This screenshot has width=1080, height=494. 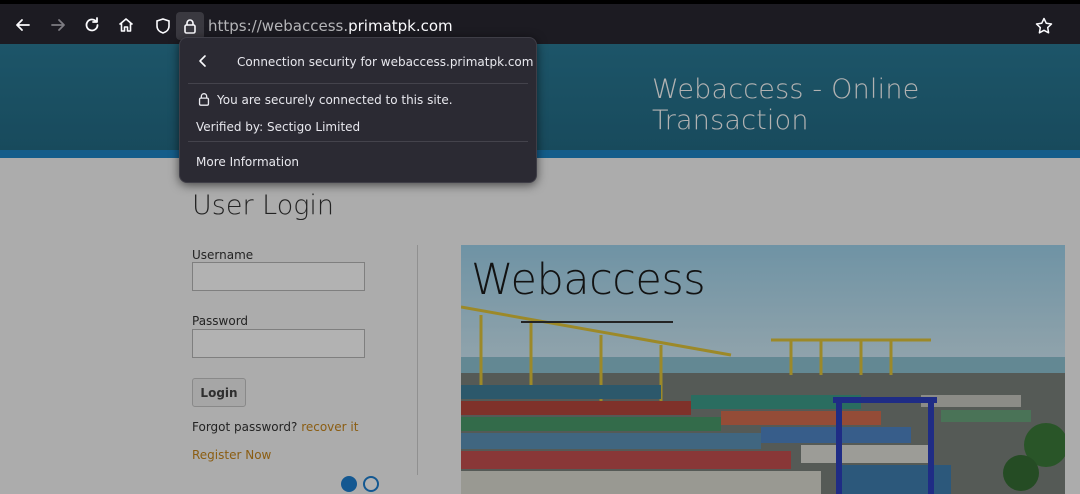 What do you see at coordinates (278, 26) in the screenshot?
I see `url-prefix: https://webaccess.` at bounding box center [278, 26].